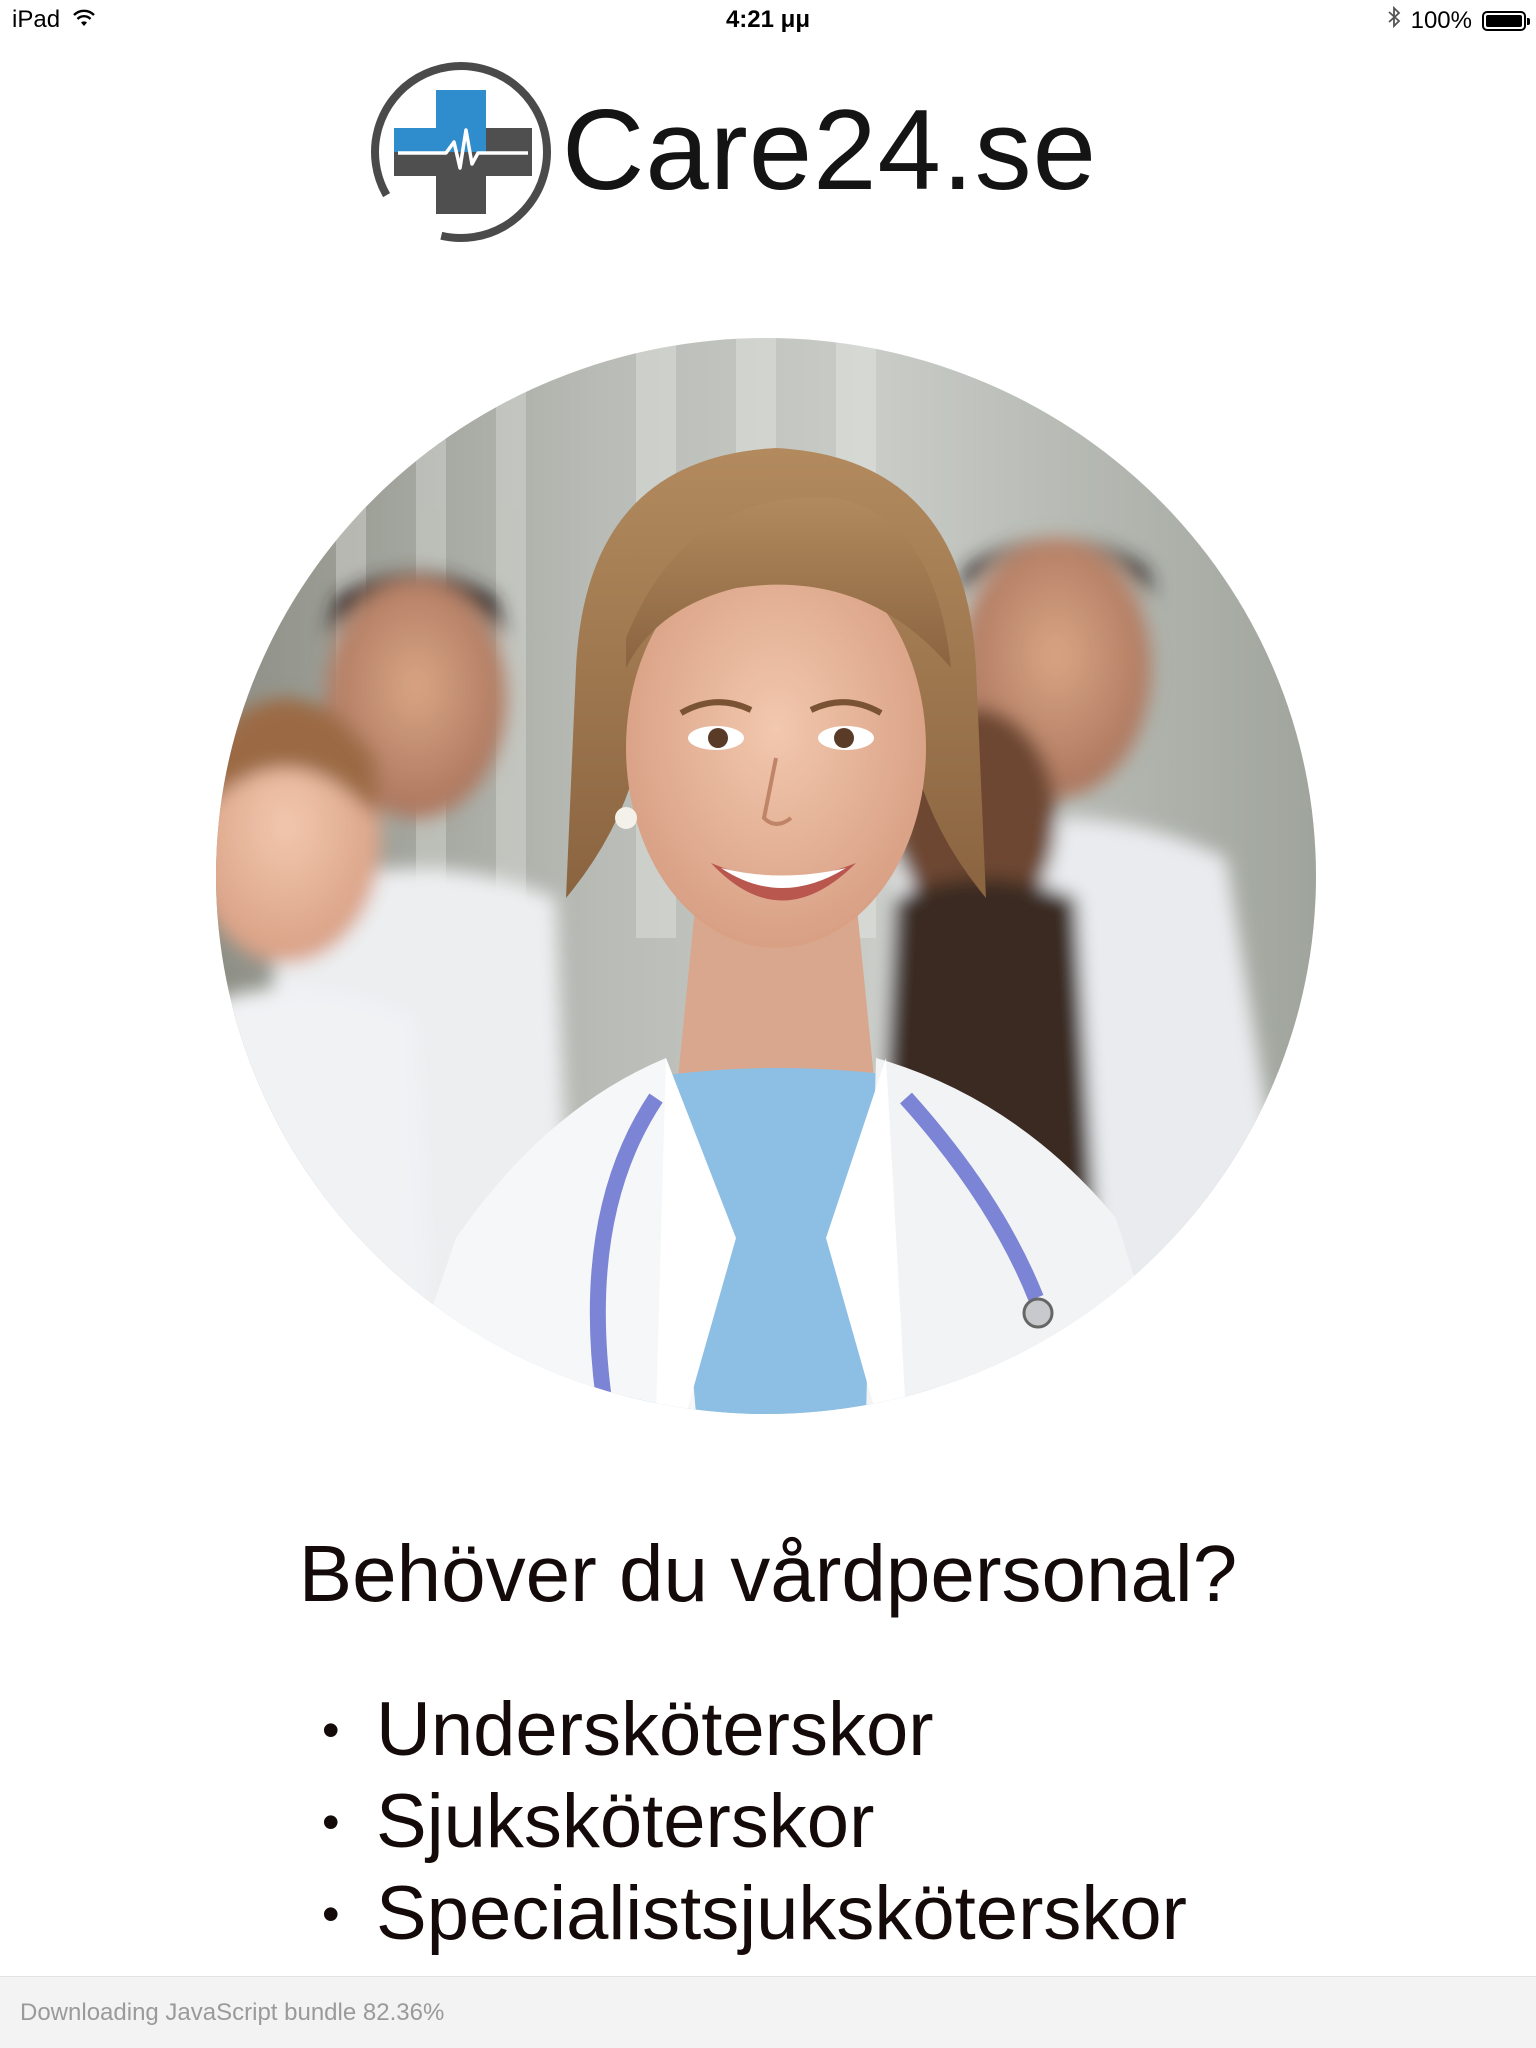 The width and height of the screenshot is (1536, 2048). What do you see at coordinates (1441, 20) in the screenshot?
I see `battery-percent: 100%` at bounding box center [1441, 20].